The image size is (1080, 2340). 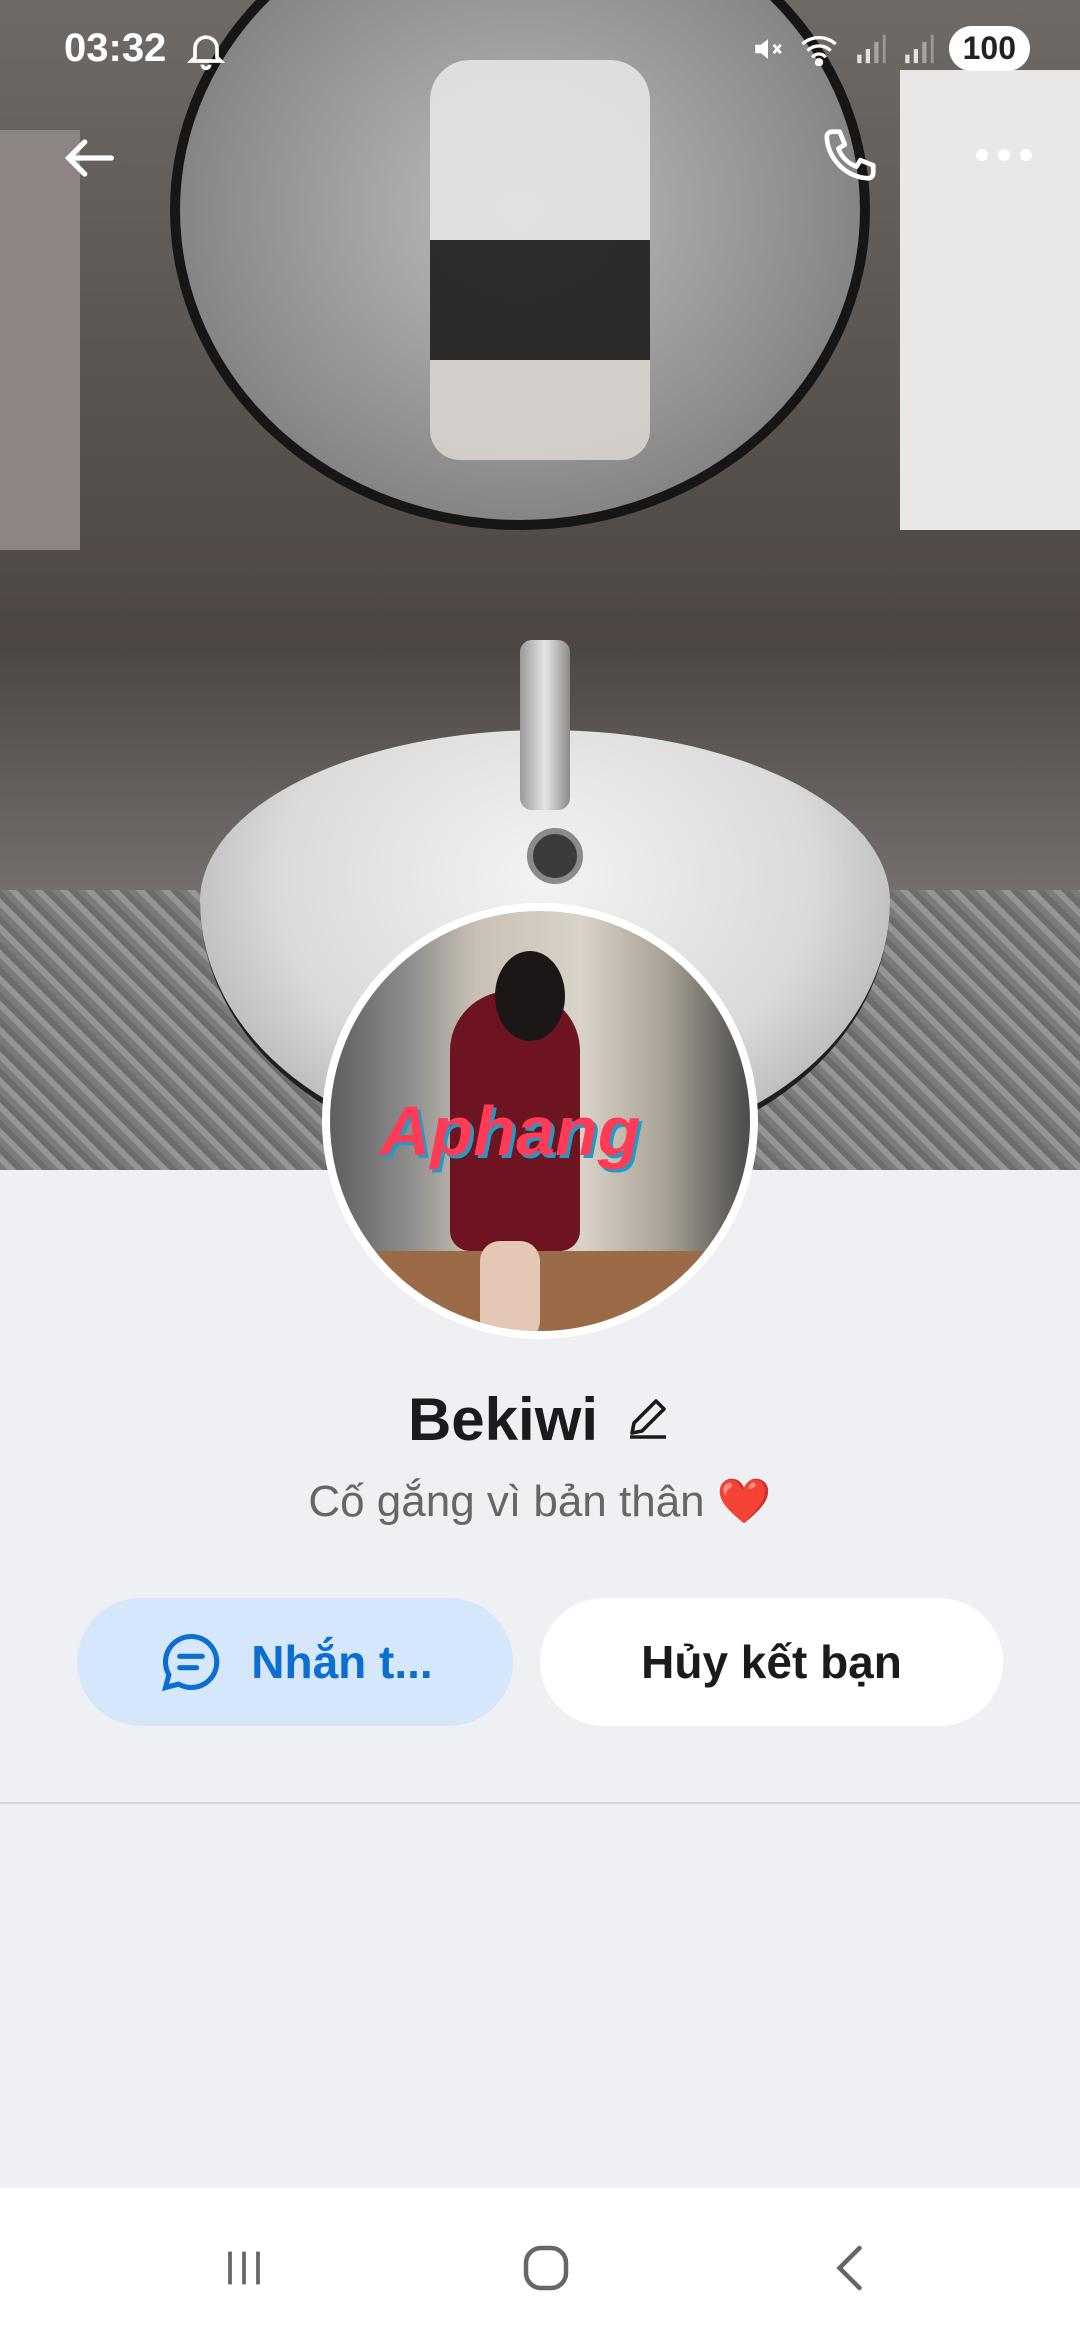 What do you see at coordinates (768, 48) in the screenshot?
I see `mute-icon` at bounding box center [768, 48].